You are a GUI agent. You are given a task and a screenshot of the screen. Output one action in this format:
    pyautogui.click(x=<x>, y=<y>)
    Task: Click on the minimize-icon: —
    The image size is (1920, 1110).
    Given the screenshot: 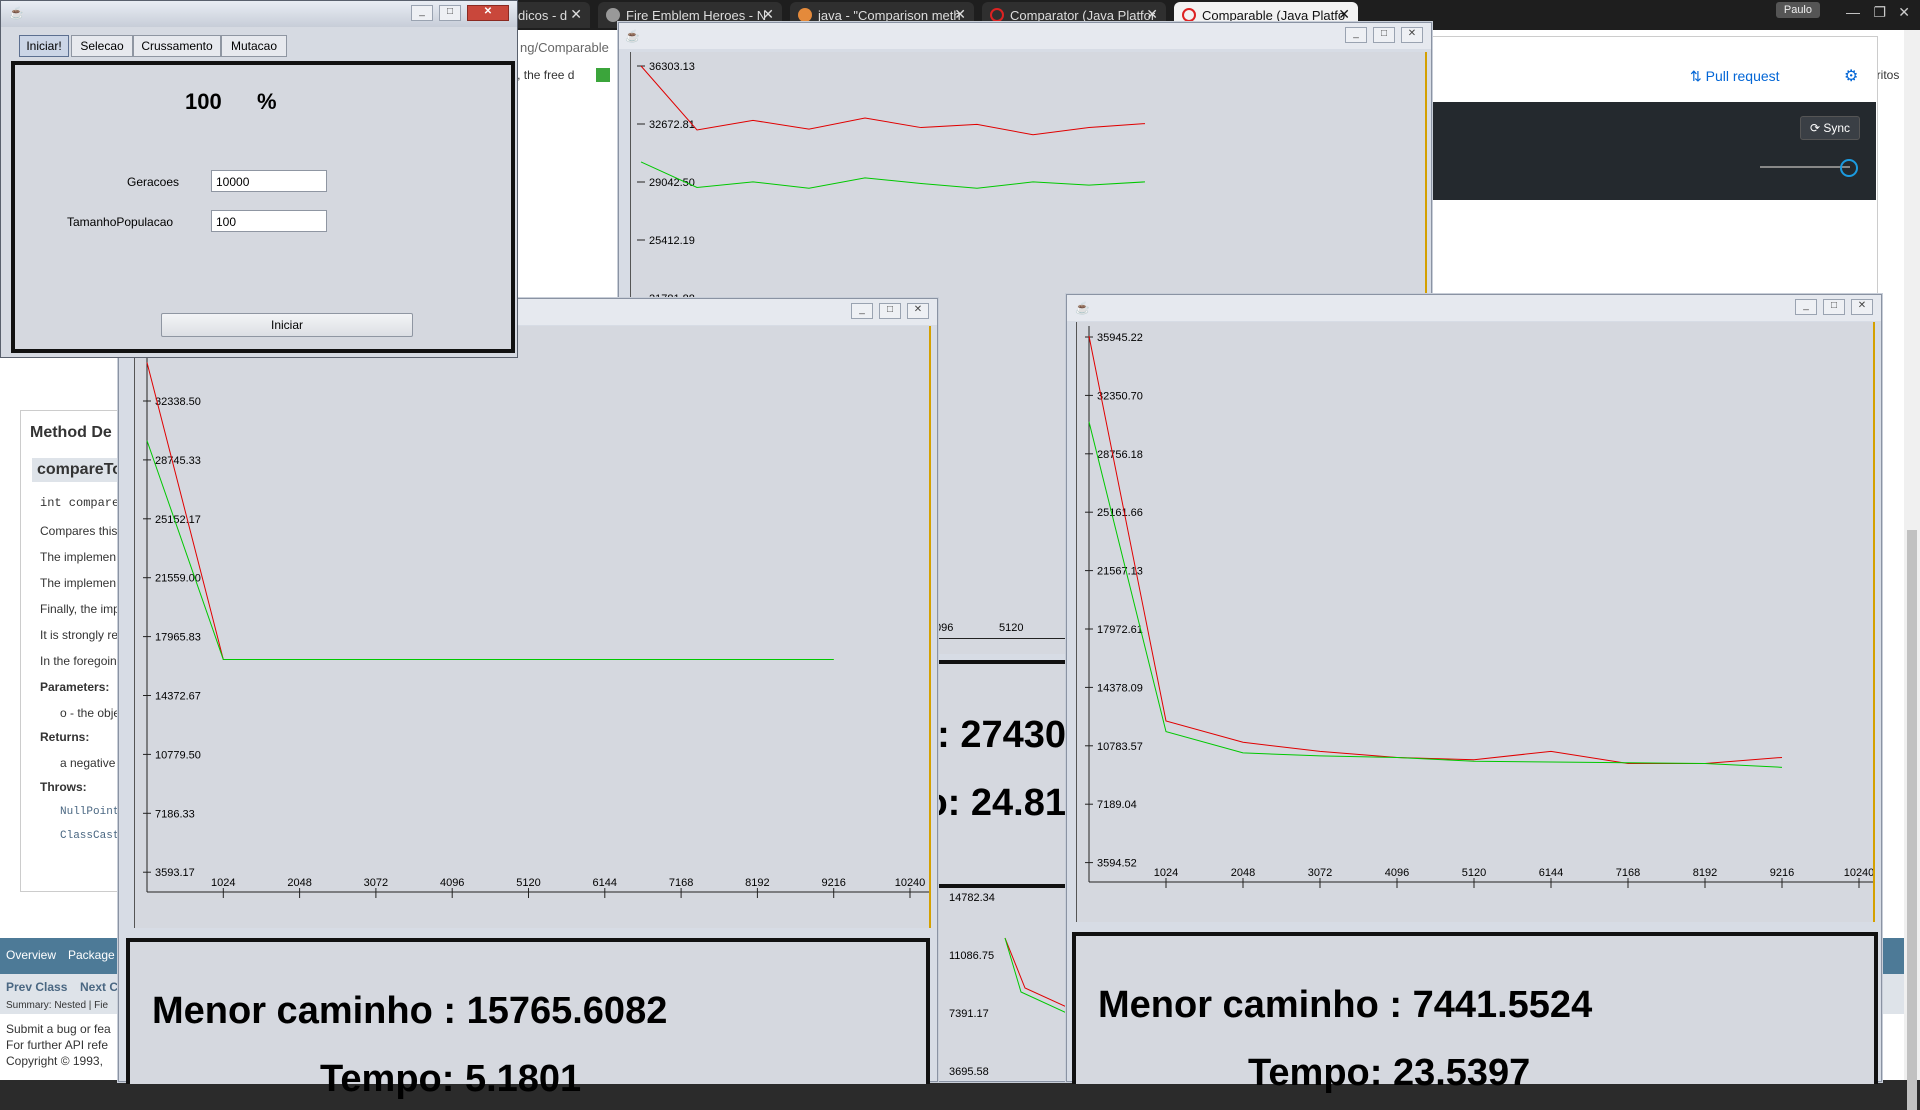 What is the action you would take?
    pyautogui.click(x=1853, y=12)
    